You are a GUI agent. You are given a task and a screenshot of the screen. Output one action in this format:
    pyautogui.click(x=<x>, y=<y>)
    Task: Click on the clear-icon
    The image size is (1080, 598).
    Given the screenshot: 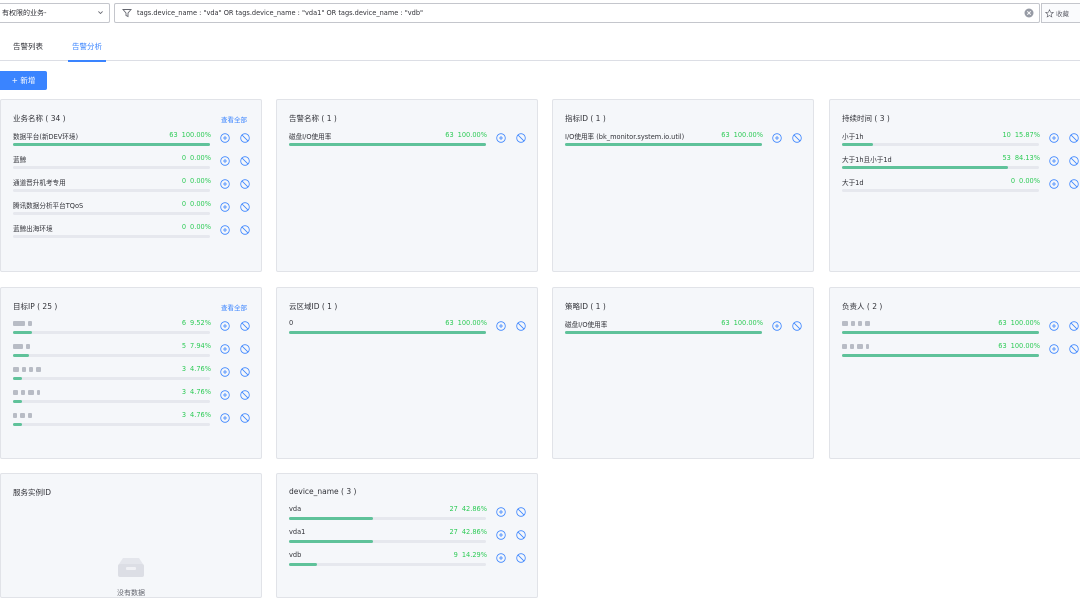 What is the action you would take?
    pyautogui.click(x=1029, y=13)
    